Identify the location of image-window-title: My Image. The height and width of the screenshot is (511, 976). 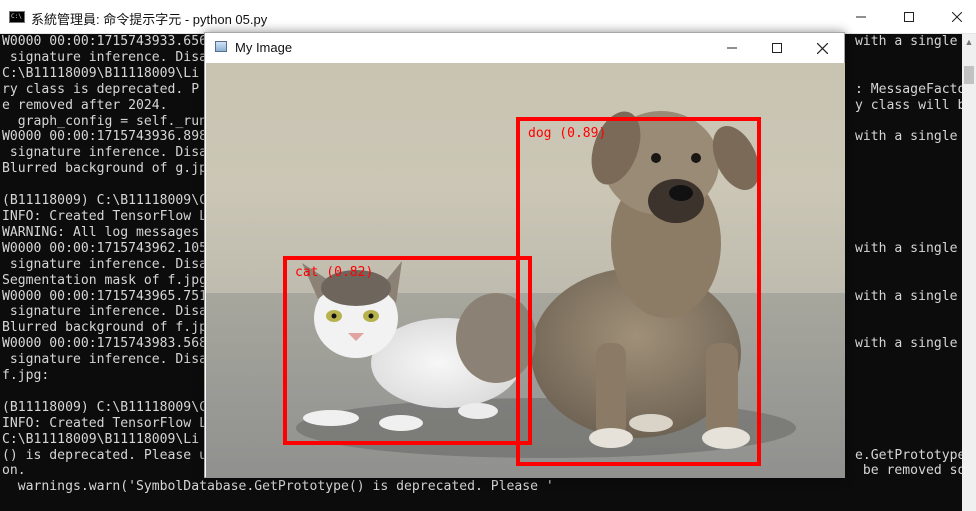
(264, 47).